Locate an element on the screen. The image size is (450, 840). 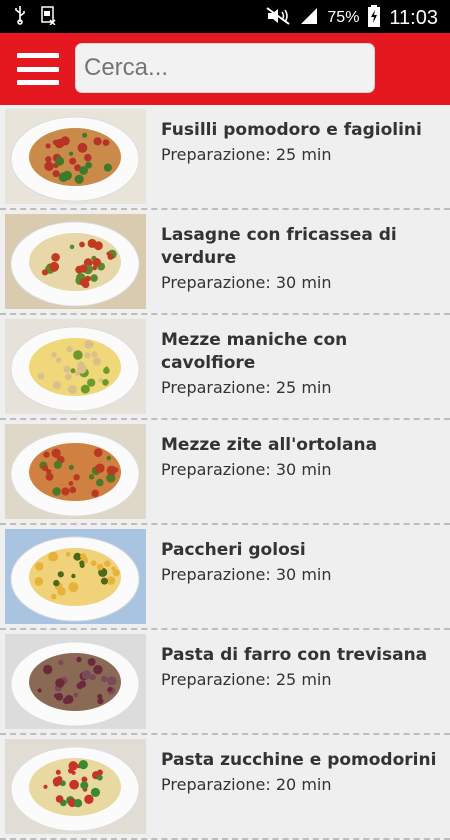
signal-icon is located at coordinates (309, 18).